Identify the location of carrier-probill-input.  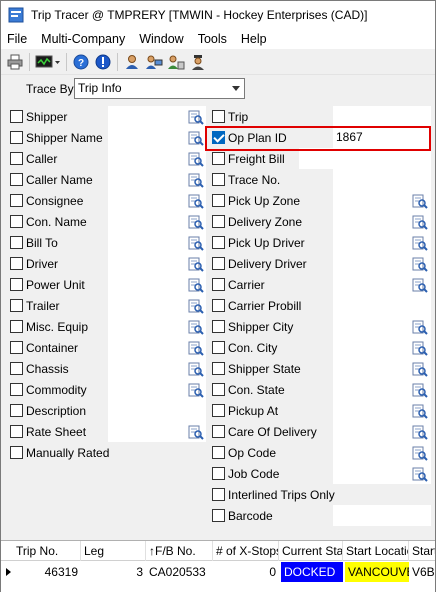
(382, 305).